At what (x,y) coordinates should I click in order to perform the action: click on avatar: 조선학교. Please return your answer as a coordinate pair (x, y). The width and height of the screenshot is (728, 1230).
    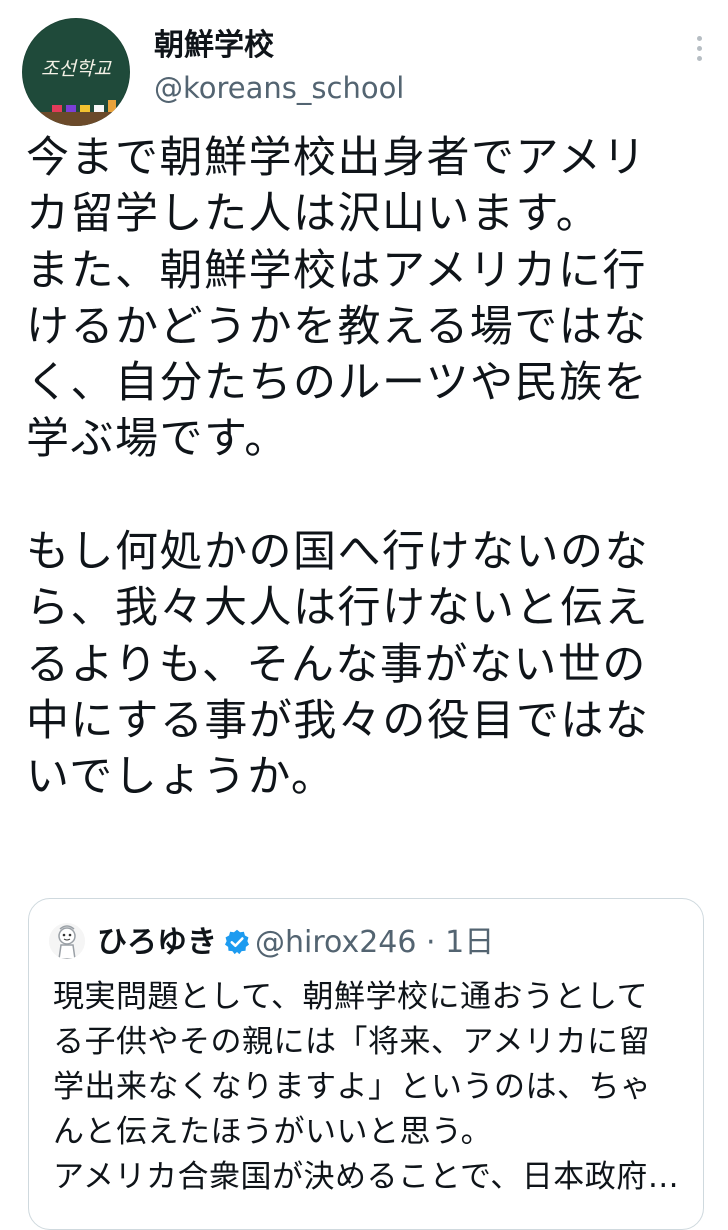
    Looking at the image, I should click on (76, 72).